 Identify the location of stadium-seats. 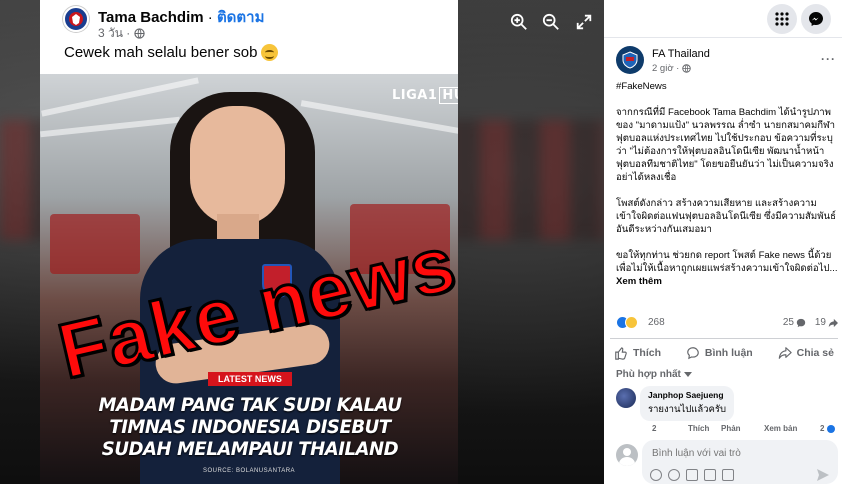
(95, 244).